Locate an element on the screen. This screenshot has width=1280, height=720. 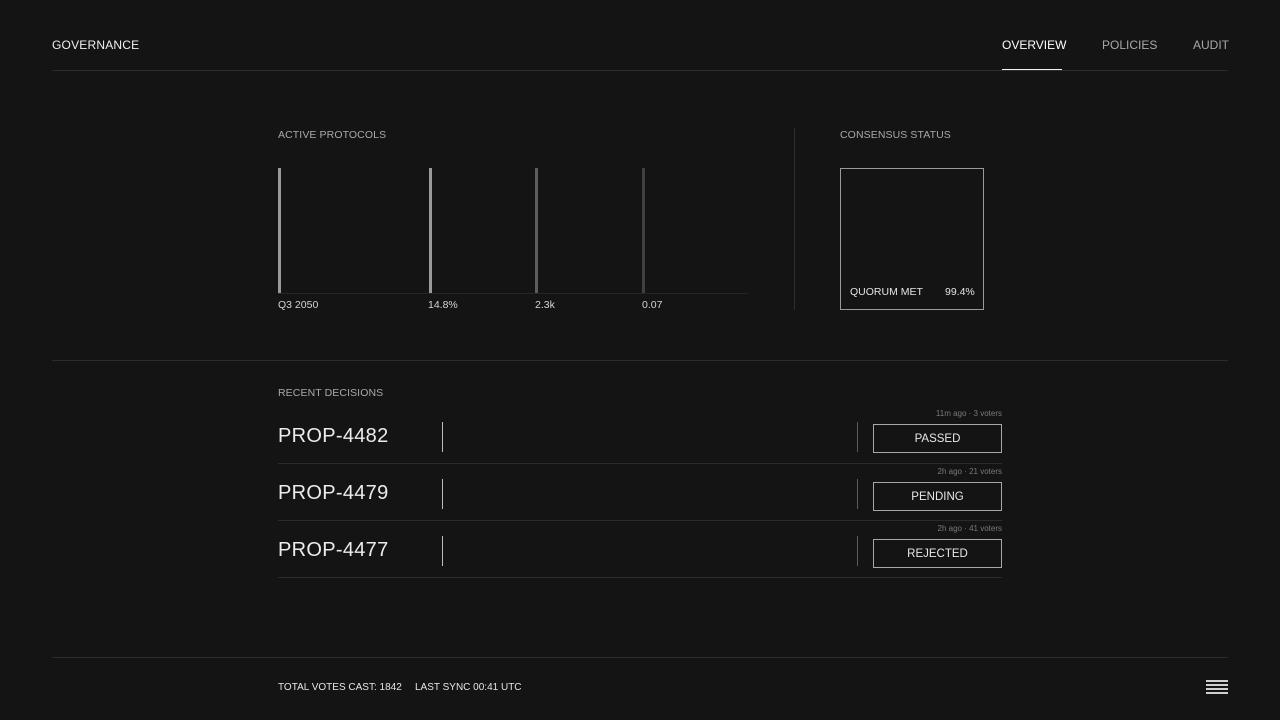
decision-id: PROP-4477 is located at coordinates (333, 550).